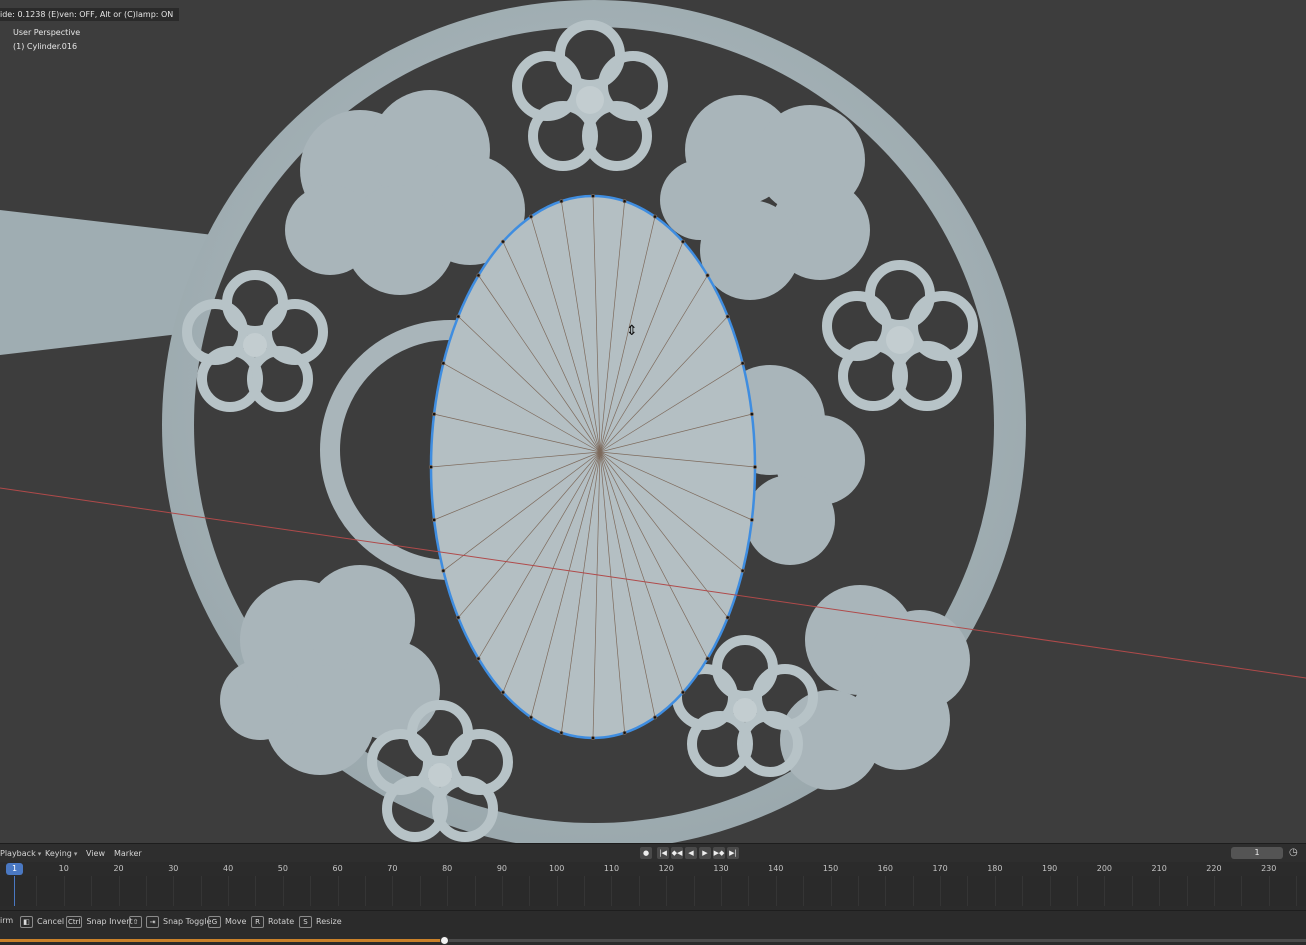 Image resolution: width=1306 pixels, height=945 pixels. Describe the element at coordinates (74, 922) in the screenshot. I see `key-ctrl: Ctrl` at that location.